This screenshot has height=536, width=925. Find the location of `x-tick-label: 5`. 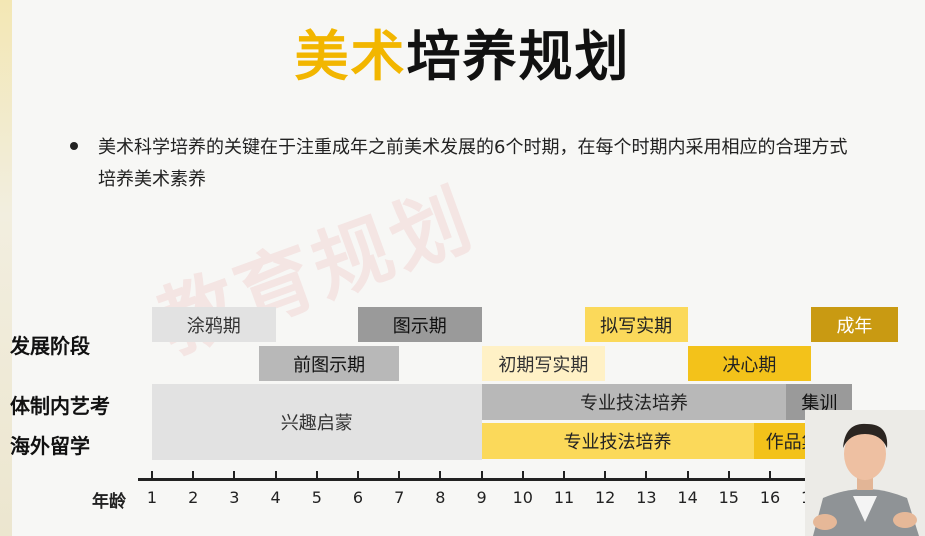

x-tick-label: 5 is located at coordinates (316, 497).